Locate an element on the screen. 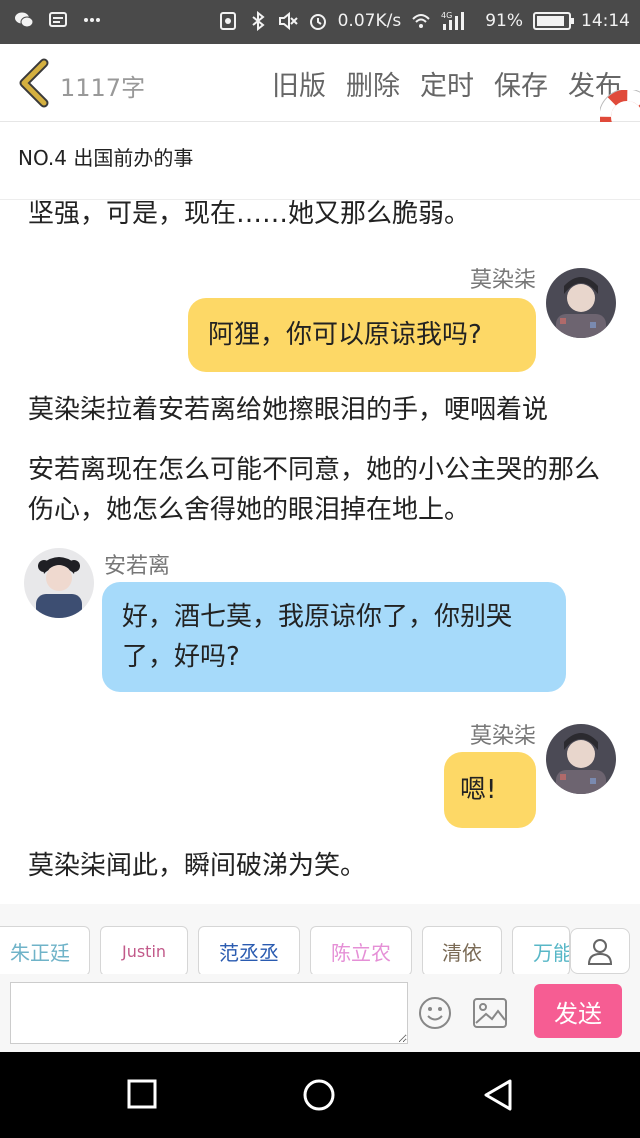 The width and height of the screenshot is (640, 1138). signal-icon: 4G is located at coordinates (453, 20).